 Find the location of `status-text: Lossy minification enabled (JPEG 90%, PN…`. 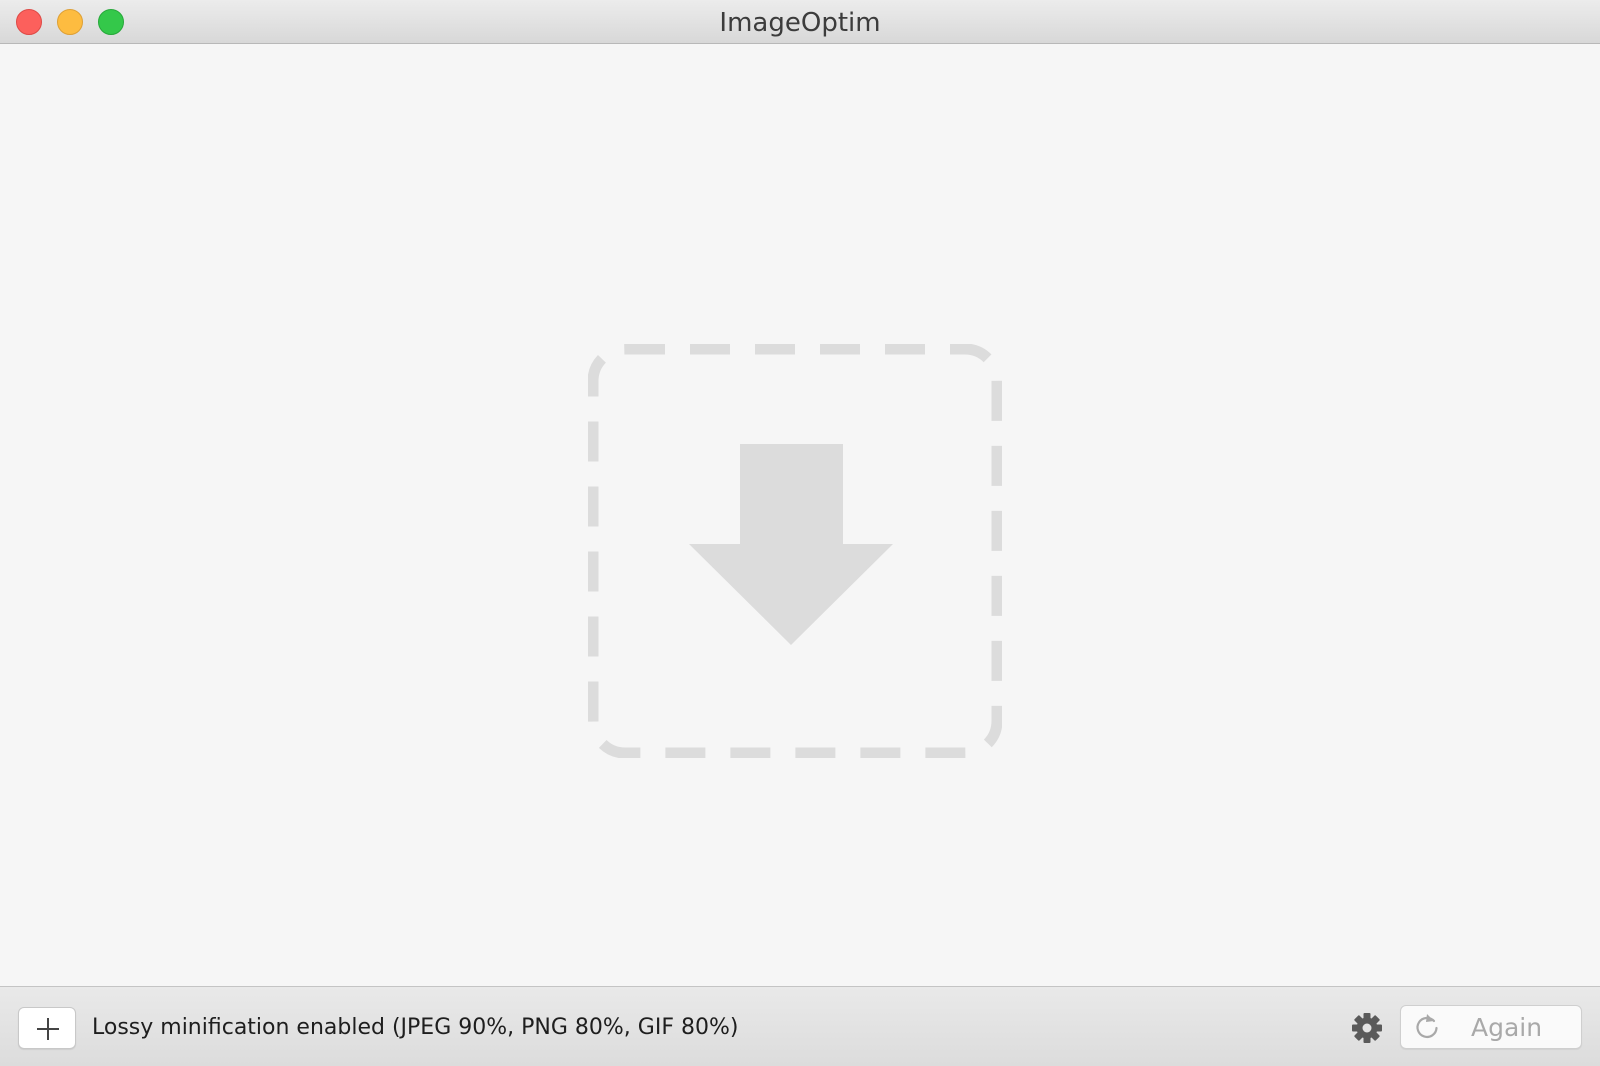

status-text: Lossy minification enabled (JPEG 90%, PN… is located at coordinates (415, 1027).